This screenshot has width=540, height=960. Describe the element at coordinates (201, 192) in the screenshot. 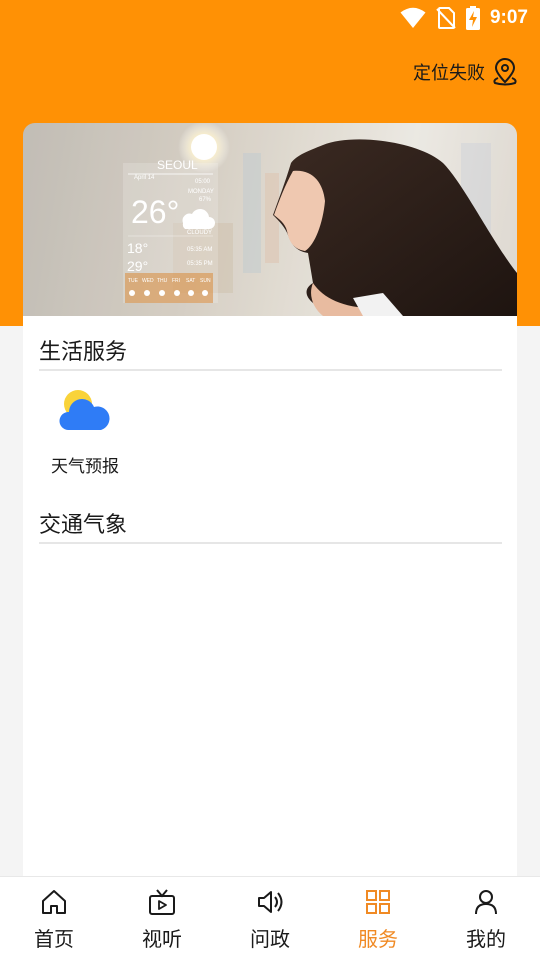

I see `widget-day: MONDAY` at that location.